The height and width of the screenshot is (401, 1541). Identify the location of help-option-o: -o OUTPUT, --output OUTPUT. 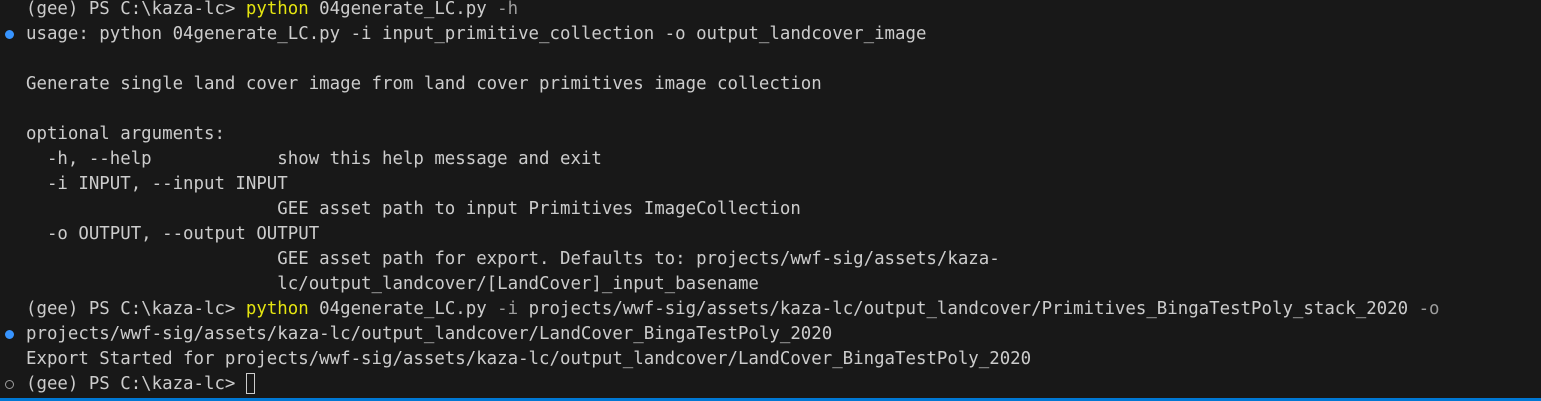
(173, 234).